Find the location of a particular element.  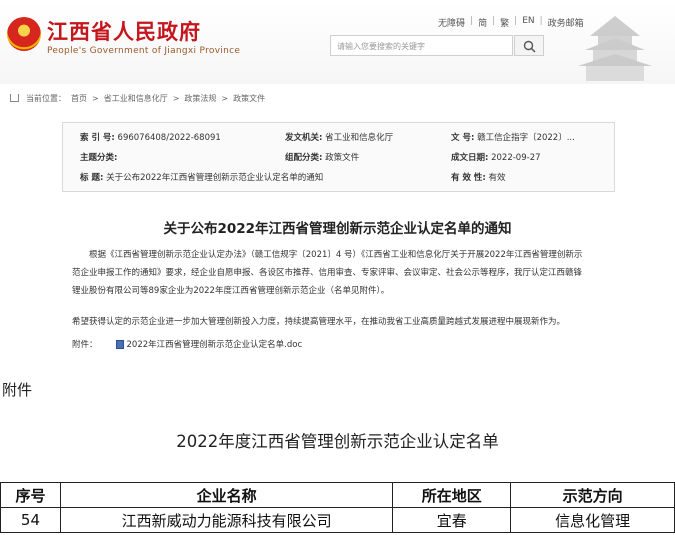

subject-label: 标 题: is located at coordinates (92, 178).